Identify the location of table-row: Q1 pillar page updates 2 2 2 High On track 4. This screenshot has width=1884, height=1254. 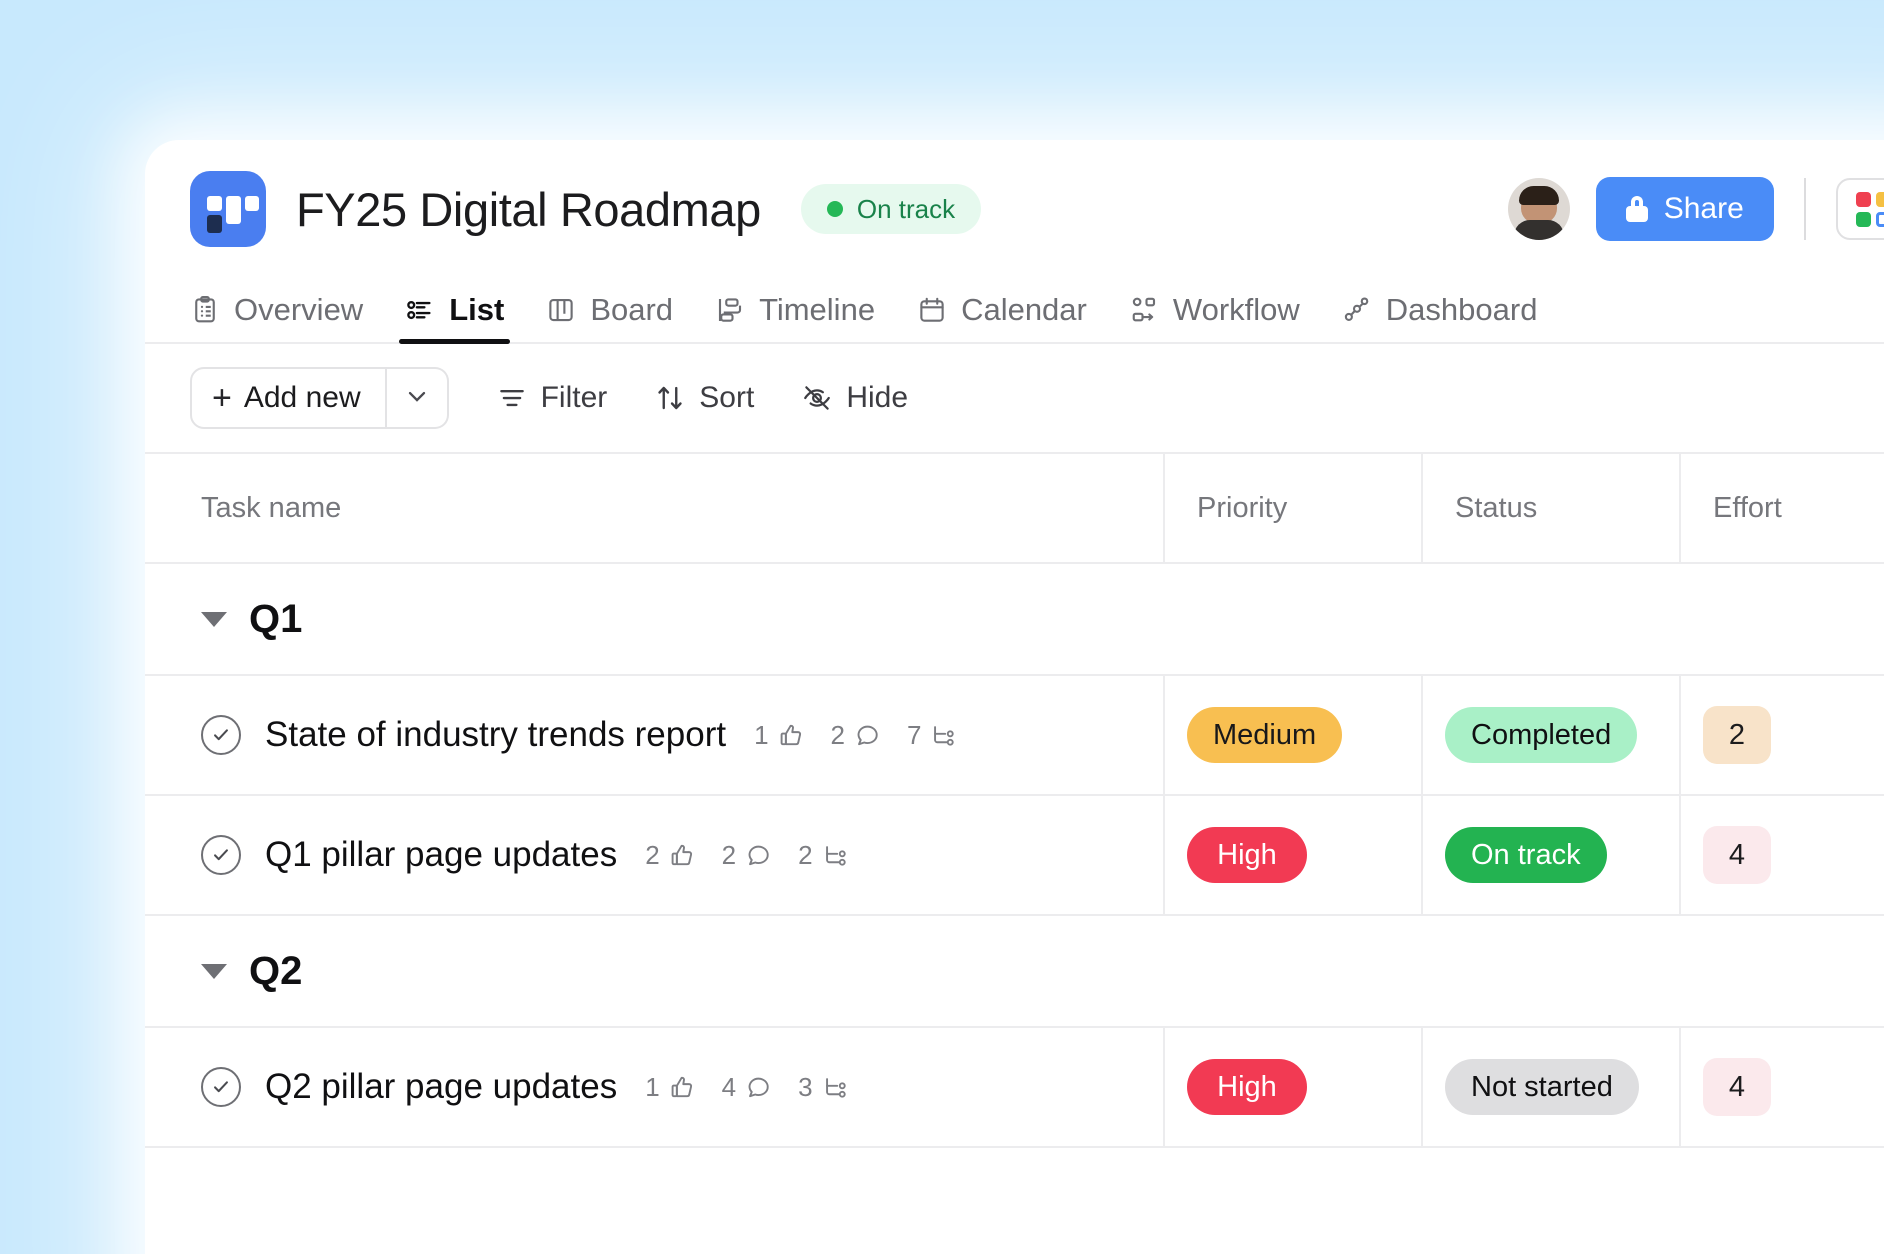
(1014, 856).